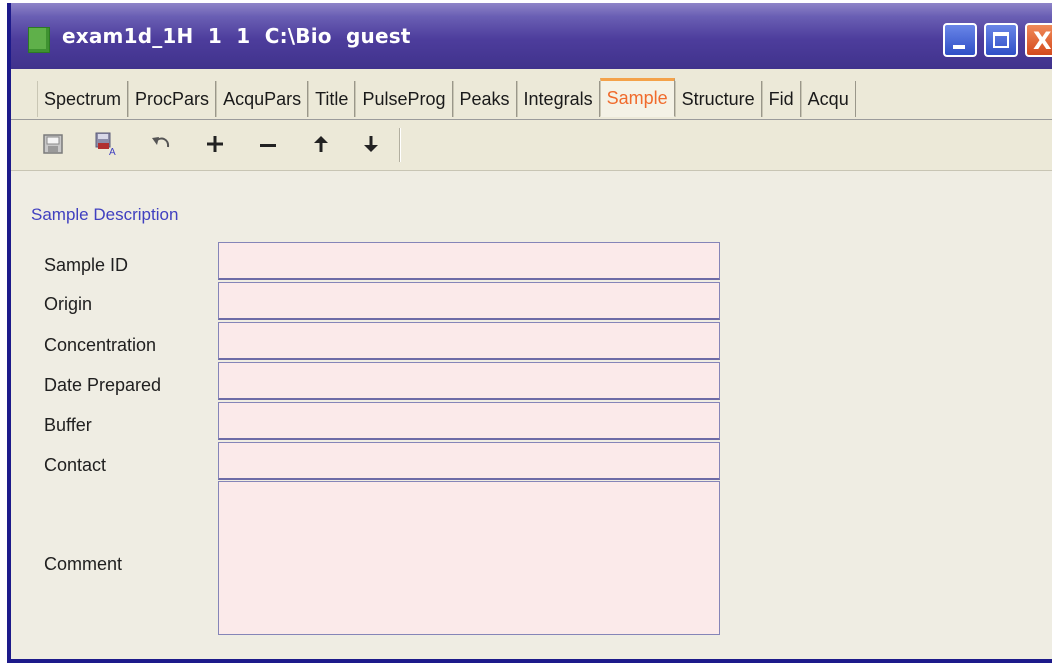 The height and width of the screenshot is (667, 1052). I want to click on remove-button, so click(268, 144).